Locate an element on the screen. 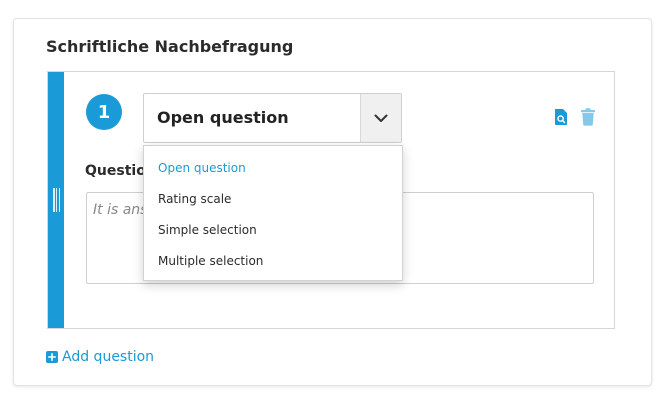 This screenshot has width=670, height=408. dropdown-toggle is located at coordinates (380, 118).